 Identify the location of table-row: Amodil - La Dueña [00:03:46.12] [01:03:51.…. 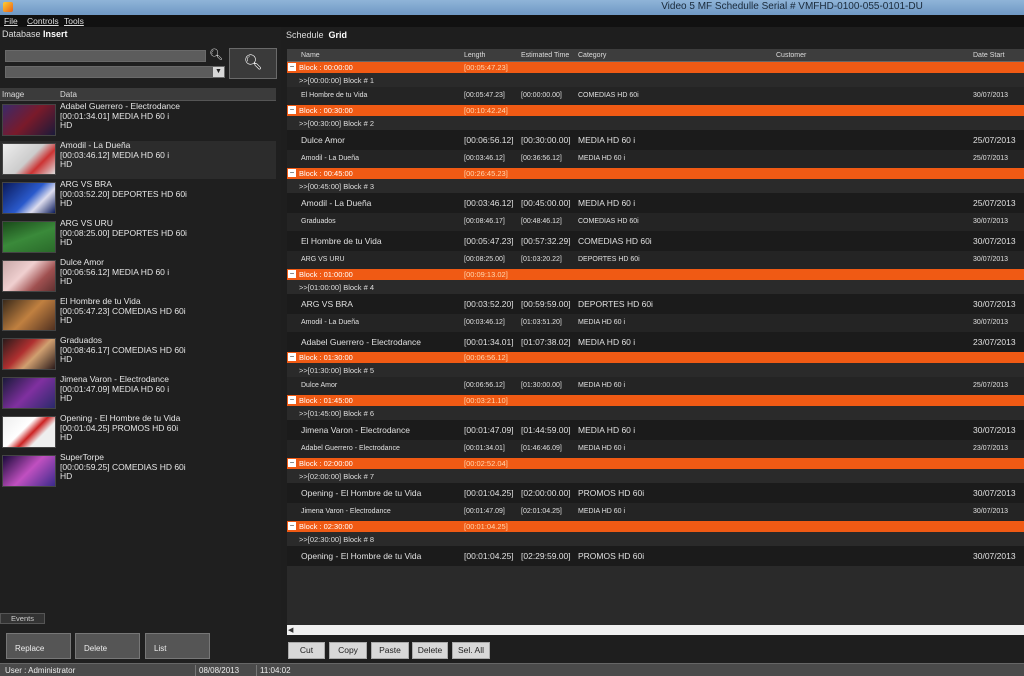
(655, 323).